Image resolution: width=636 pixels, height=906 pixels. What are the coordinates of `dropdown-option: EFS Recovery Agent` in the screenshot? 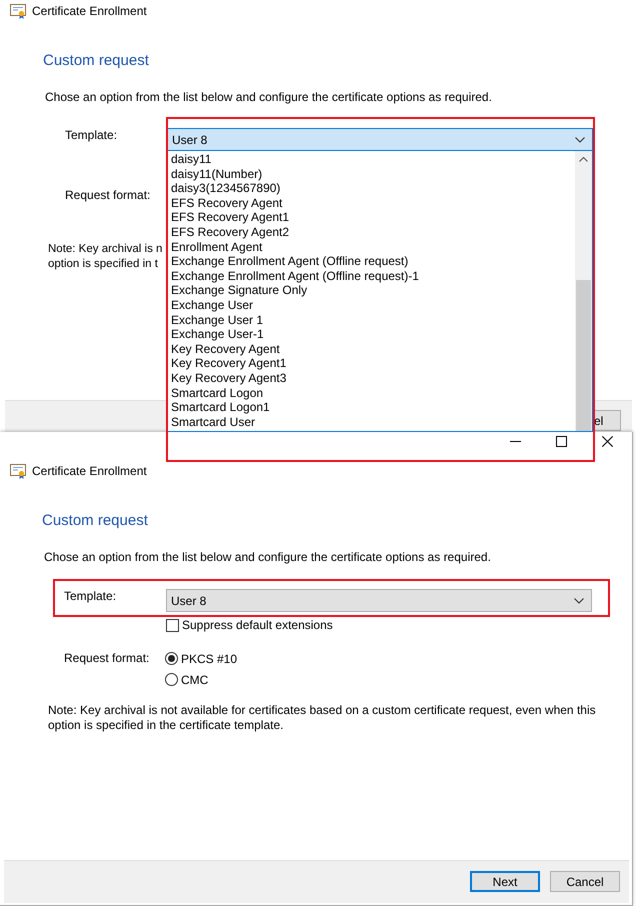 It's located at (371, 203).